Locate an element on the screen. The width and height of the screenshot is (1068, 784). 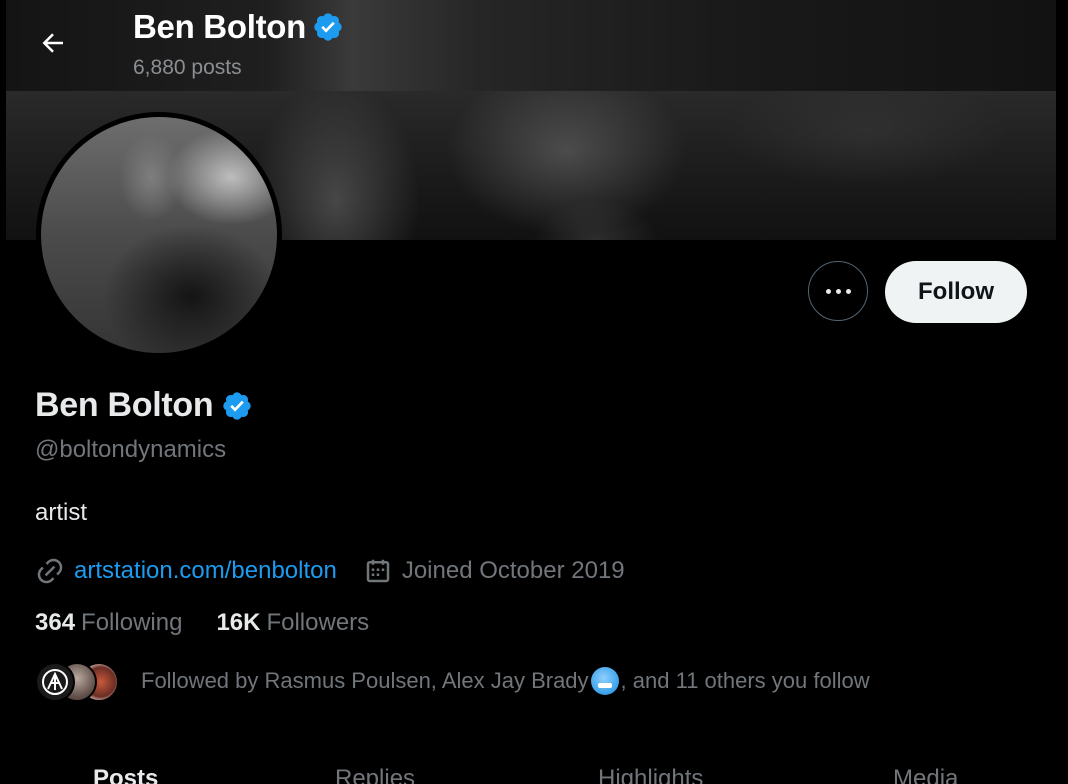
profile-stats: 364 Following 16K Followers is located at coordinates (202, 623).